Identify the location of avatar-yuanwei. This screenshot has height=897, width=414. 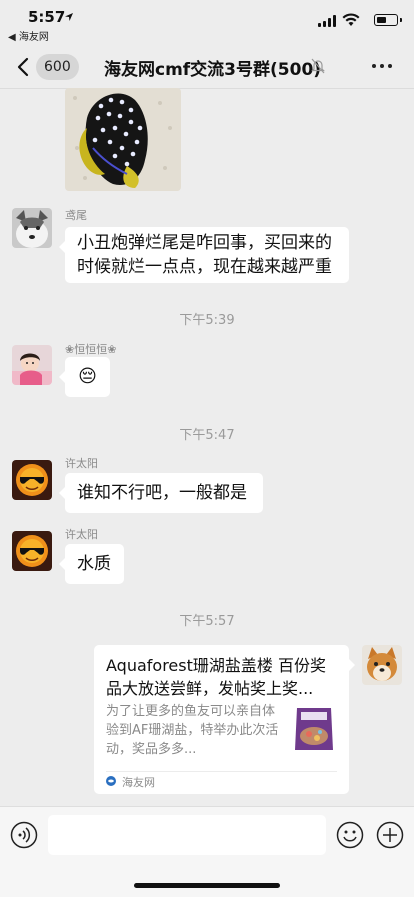
(32, 228).